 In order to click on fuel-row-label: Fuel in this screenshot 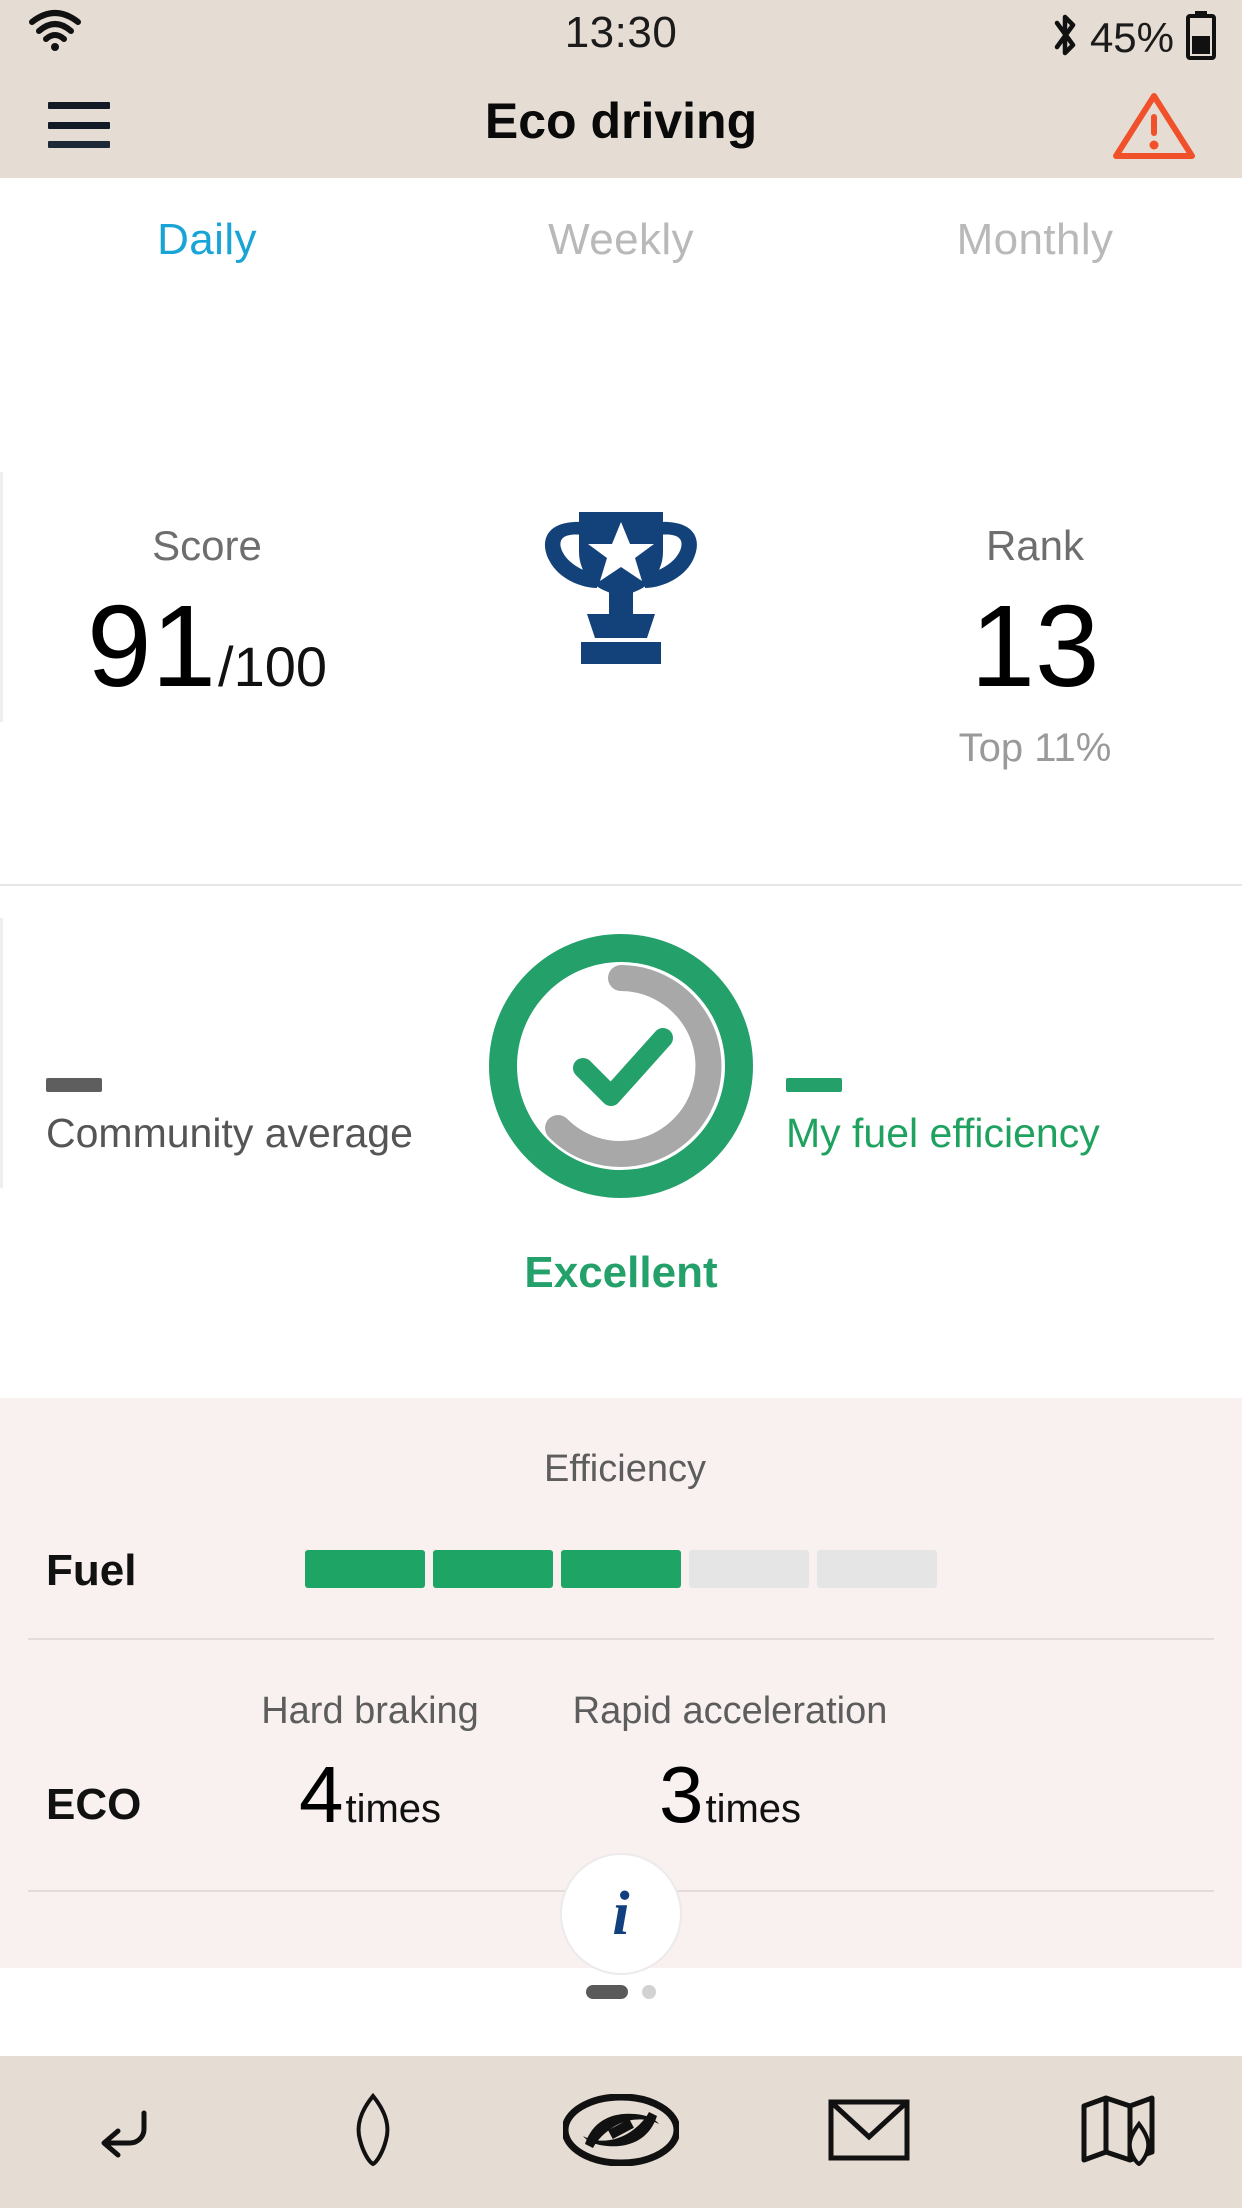, I will do `click(91, 1570)`.